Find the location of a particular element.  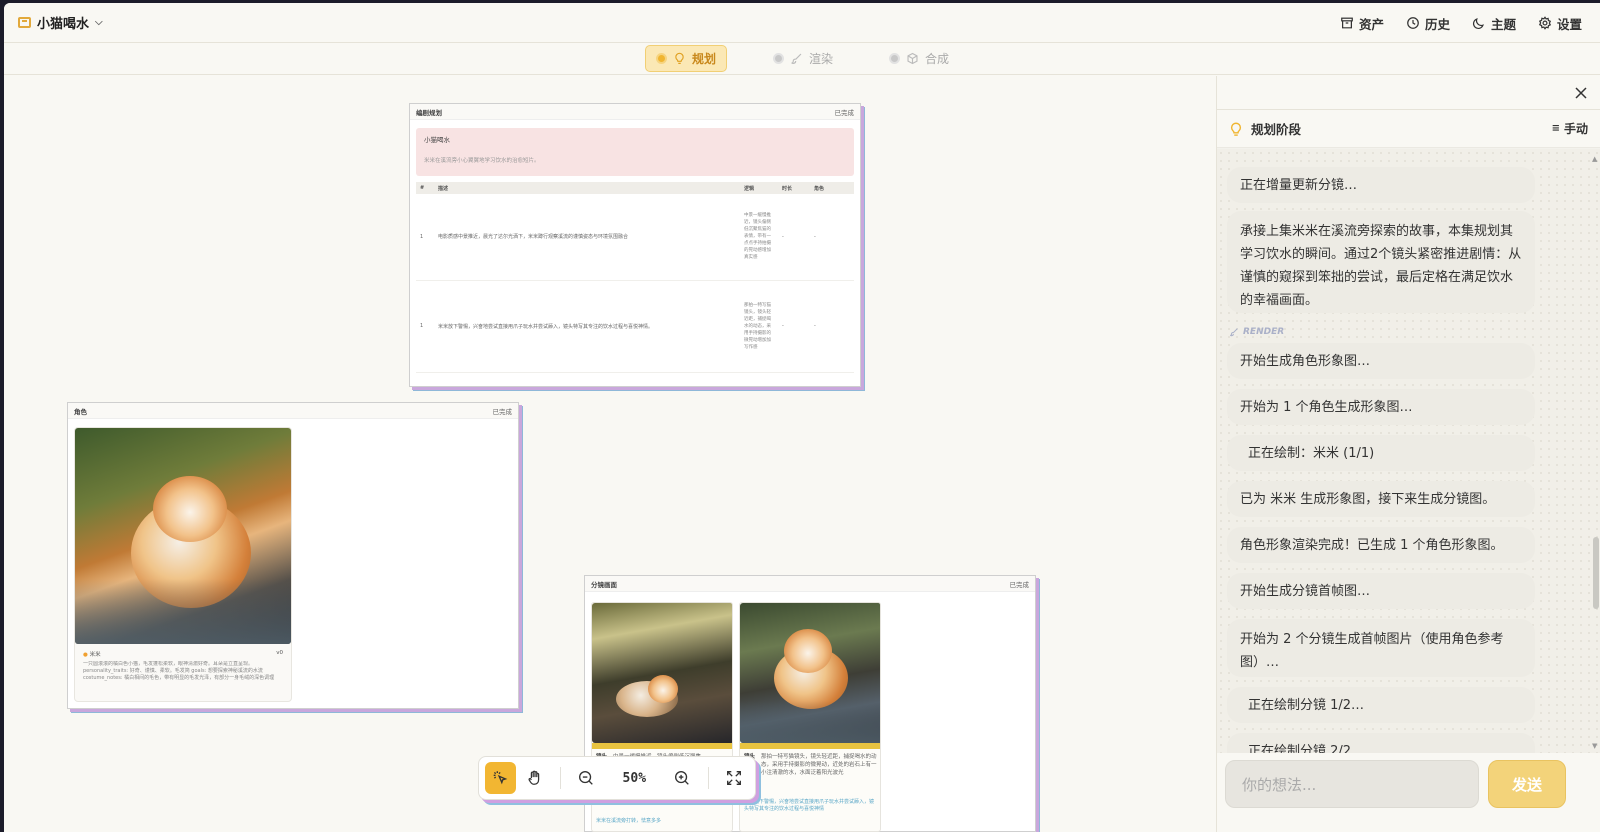

row-logic: 那拍一特写猫镜头，镜头轻近距，捕捉喝水的动态，采用手持摄影的微晃动增加加写作感 is located at coordinates (759, 326).